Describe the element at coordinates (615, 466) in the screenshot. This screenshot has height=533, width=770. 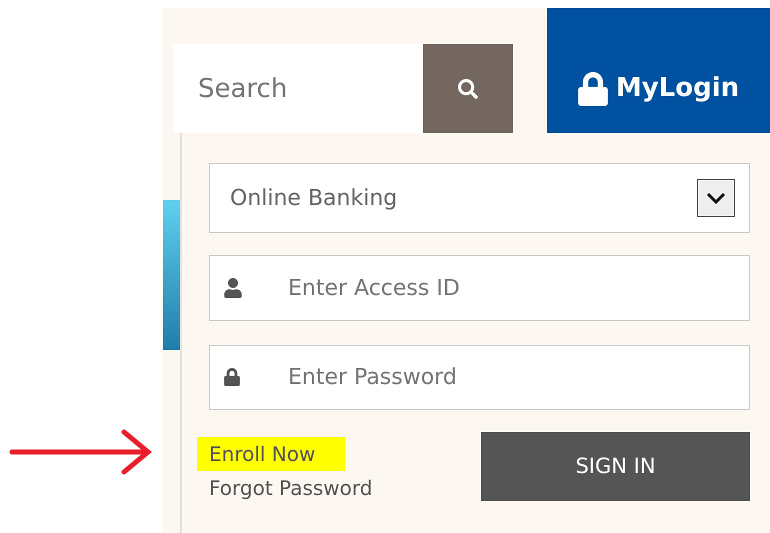
I see `sign-in-button: SIGN IN` at that location.